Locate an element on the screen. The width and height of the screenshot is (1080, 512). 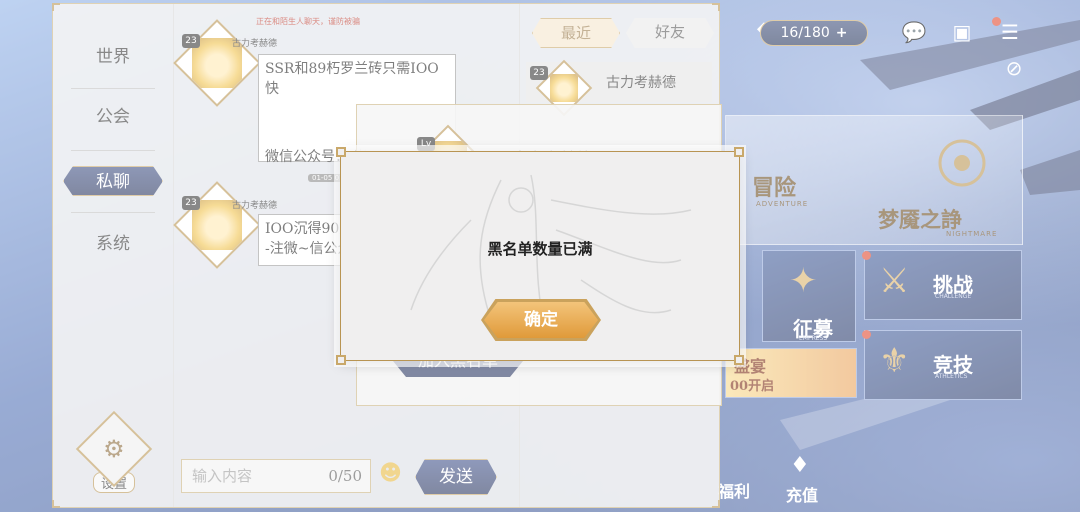
confirm-button: 确定 is located at coordinates (541, 320).